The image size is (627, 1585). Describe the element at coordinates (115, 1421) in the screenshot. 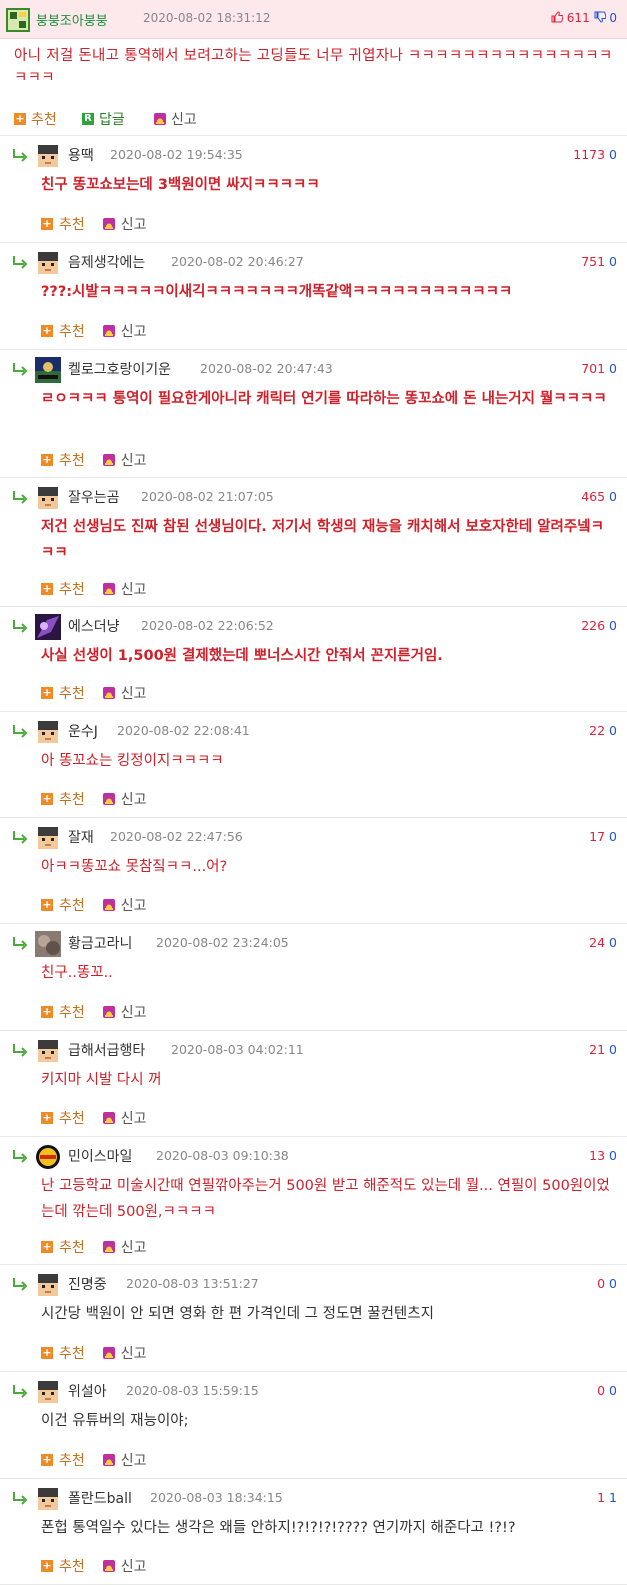

I see `reply-text: 이건 유튜버의 재능이야;` at that location.